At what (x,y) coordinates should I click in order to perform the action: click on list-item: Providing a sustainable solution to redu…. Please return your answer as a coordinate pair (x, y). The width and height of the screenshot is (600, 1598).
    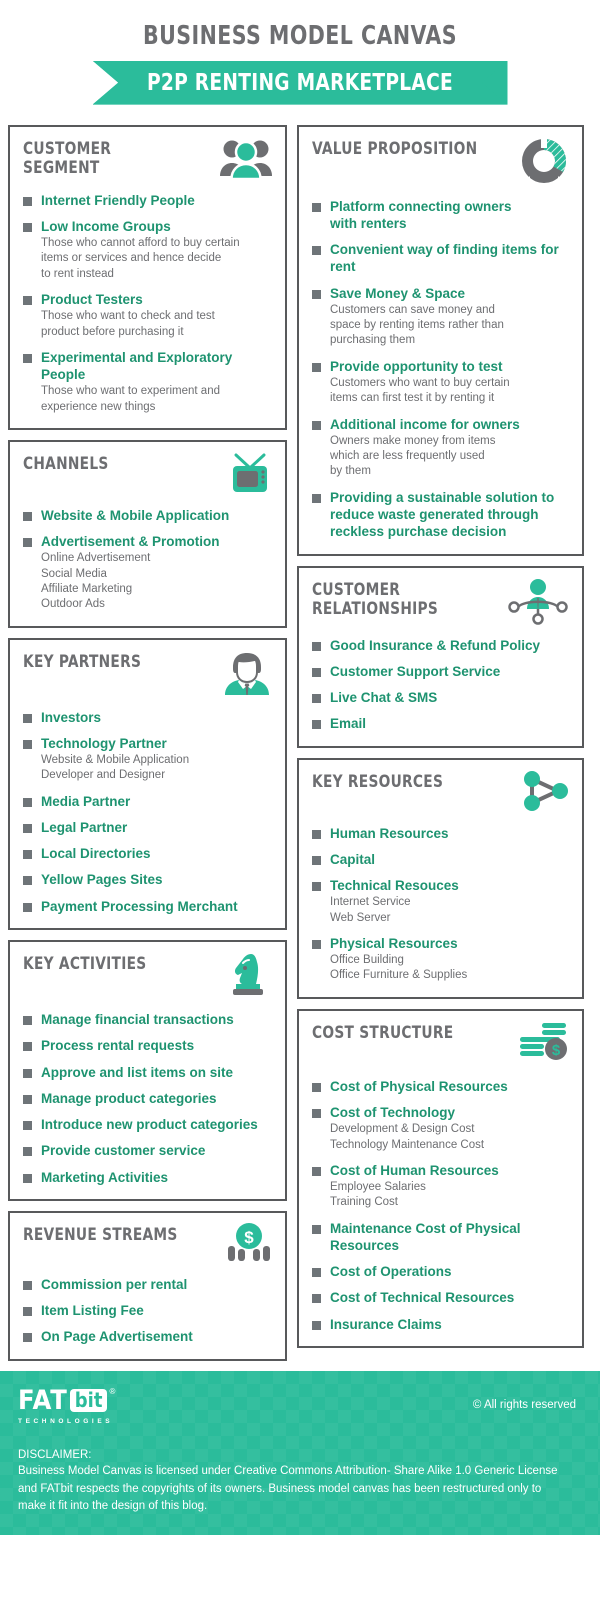
    Looking at the image, I should click on (441, 515).